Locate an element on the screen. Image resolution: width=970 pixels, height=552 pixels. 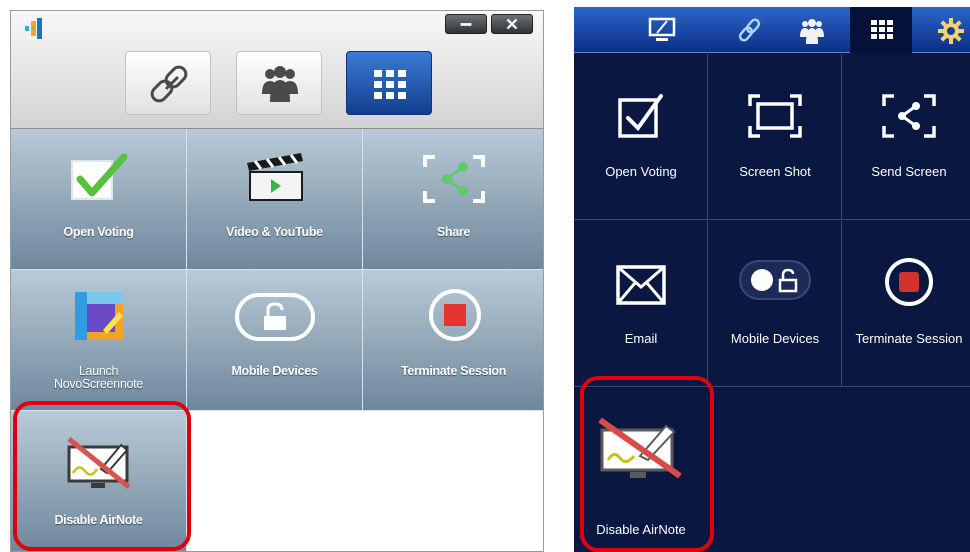
monitor-icon is located at coordinates (662, 29).